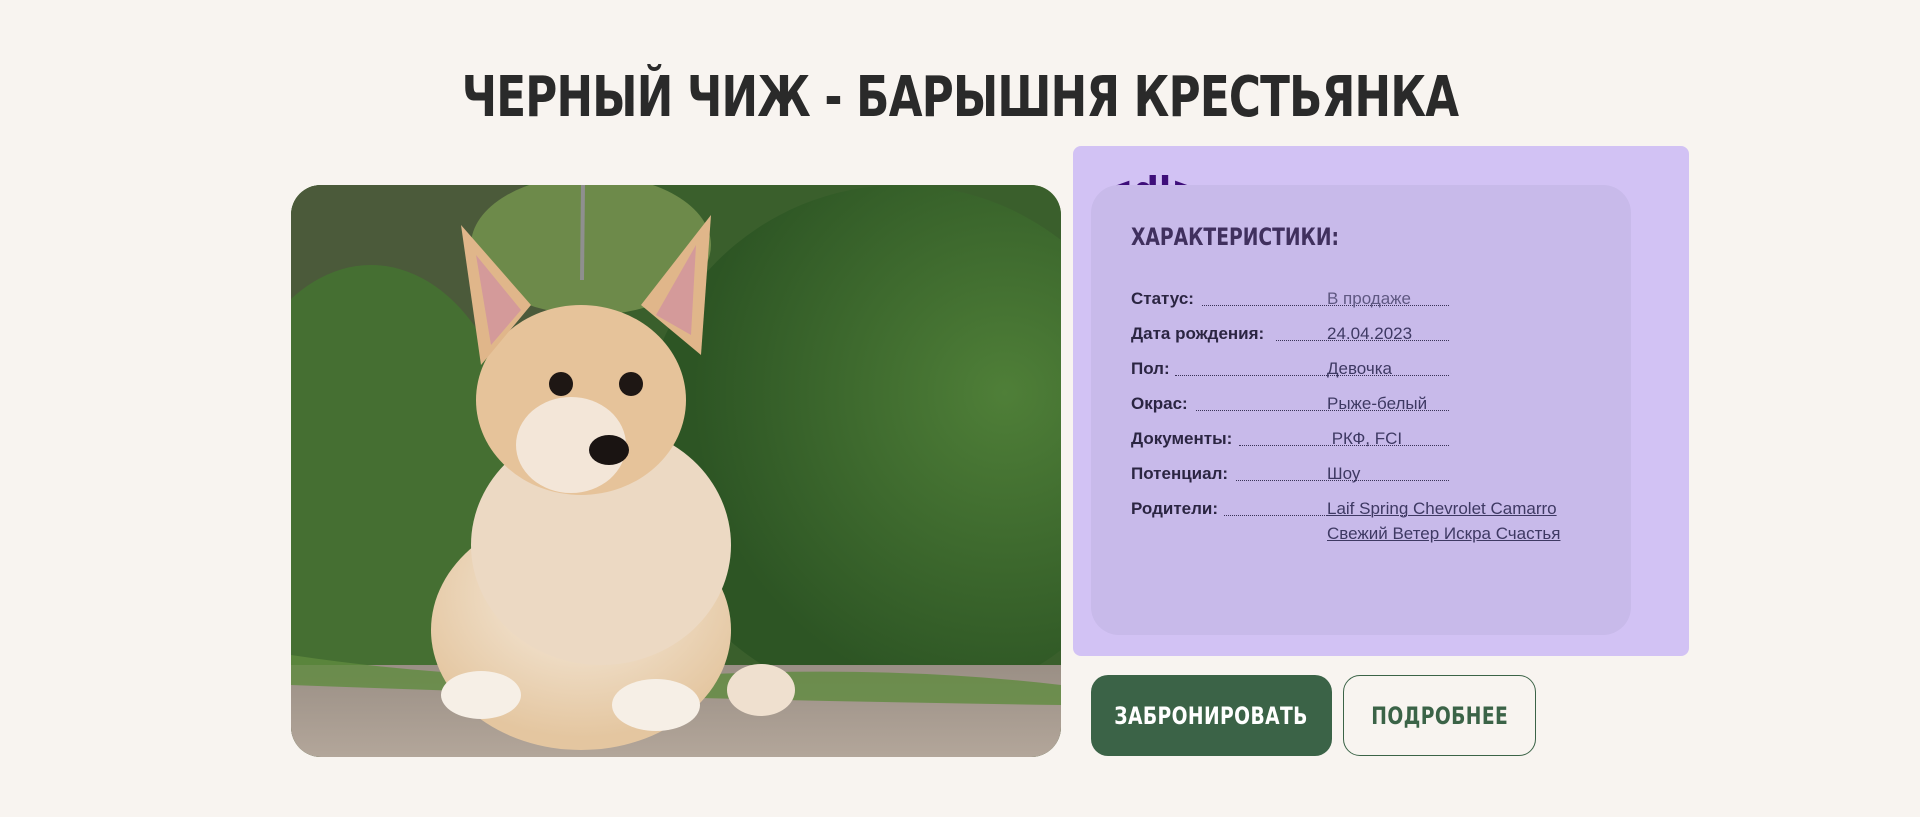 This screenshot has height=817, width=1920. What do you see at coordinates (1443, 533) in the screenshot?
I see `parent-link-dam: Свежий Ветер Искра Счастья` at bounding box center [1443, 533].